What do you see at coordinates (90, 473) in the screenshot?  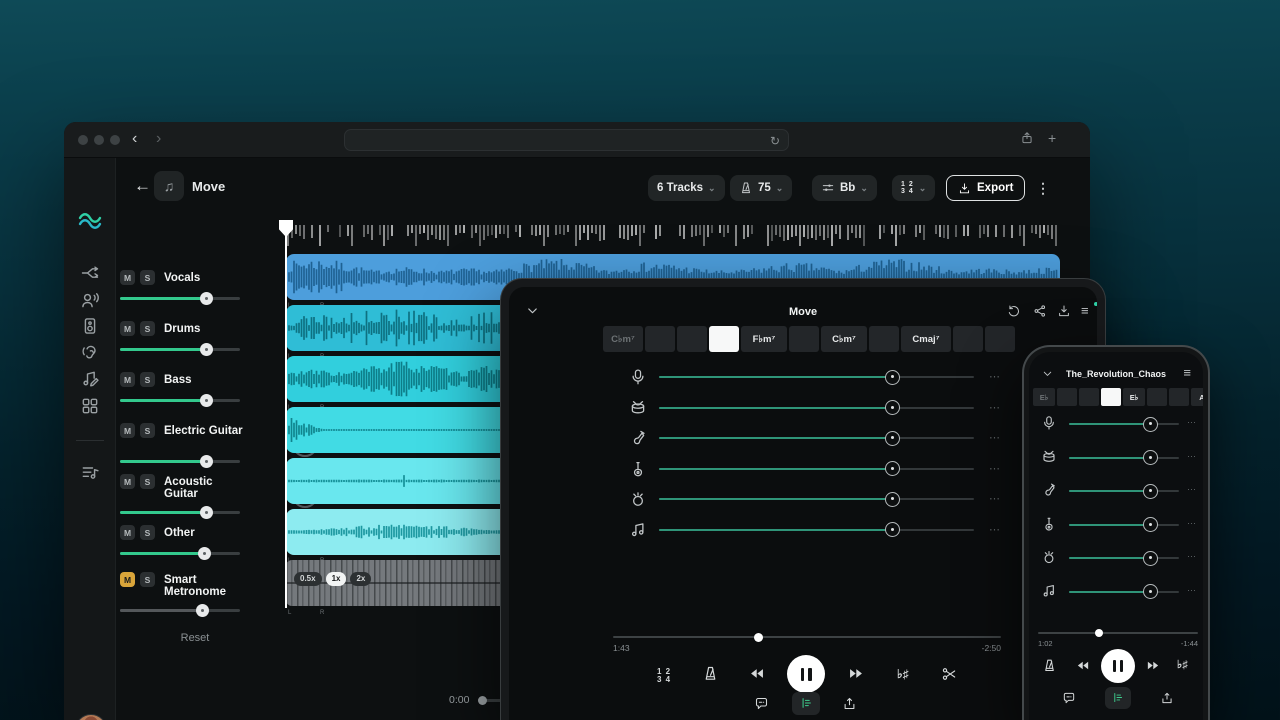 I see `playlist-icon` at bounding box center [90, 473].